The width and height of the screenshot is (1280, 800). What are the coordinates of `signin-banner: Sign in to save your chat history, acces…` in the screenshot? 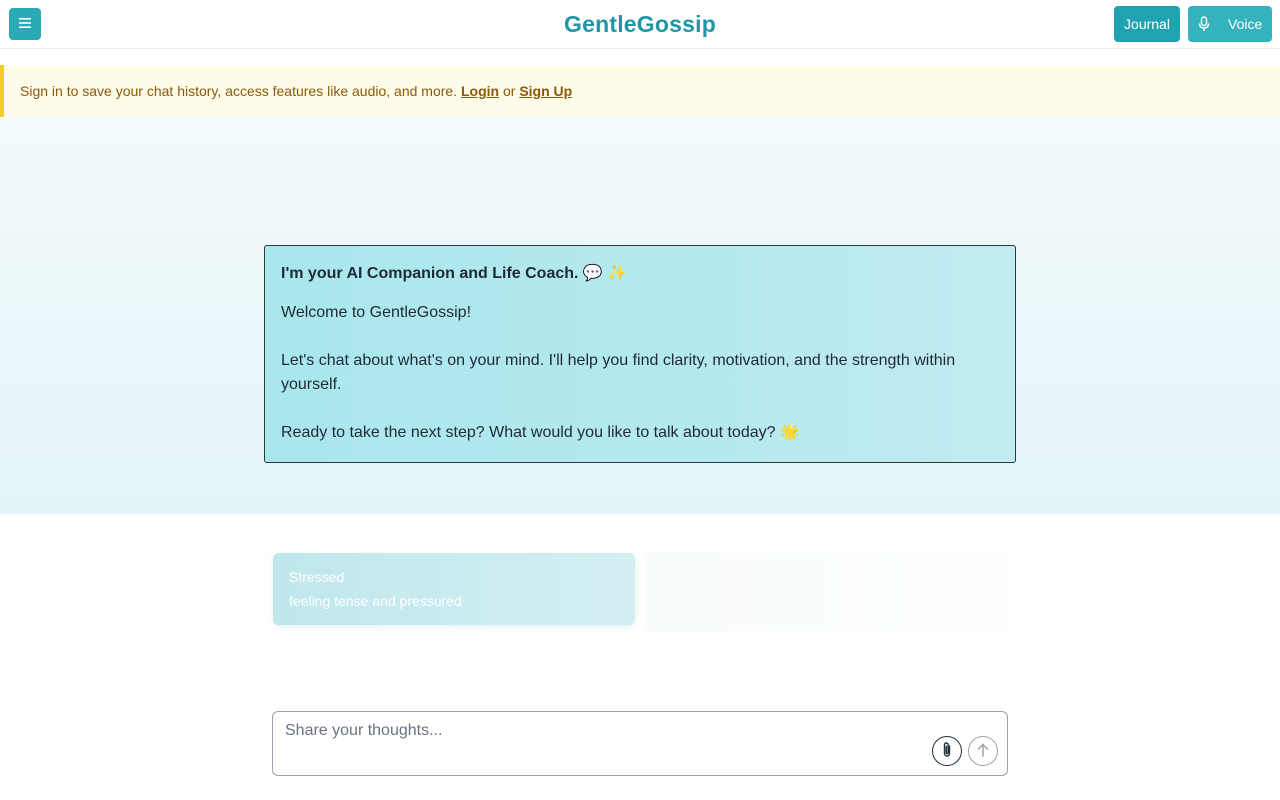 It's located at (640, 91).